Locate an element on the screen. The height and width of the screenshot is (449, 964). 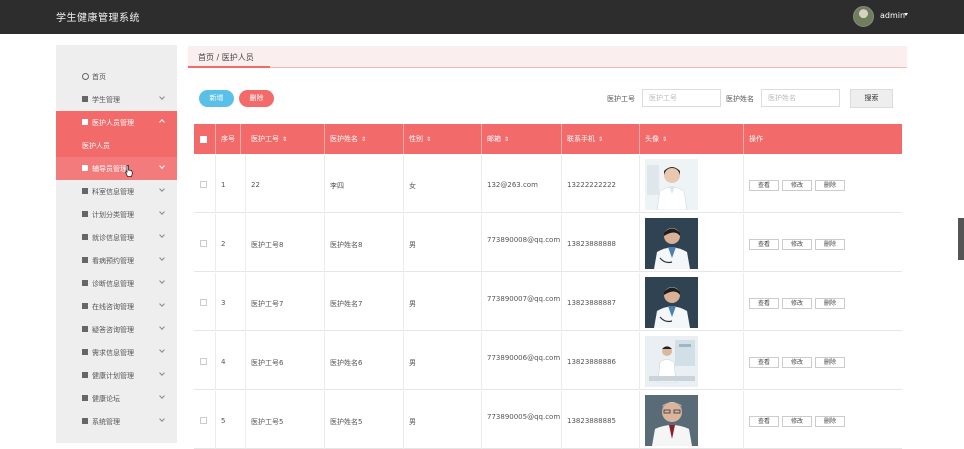
gender-cell: 女 is located at coordinates (443, 184).